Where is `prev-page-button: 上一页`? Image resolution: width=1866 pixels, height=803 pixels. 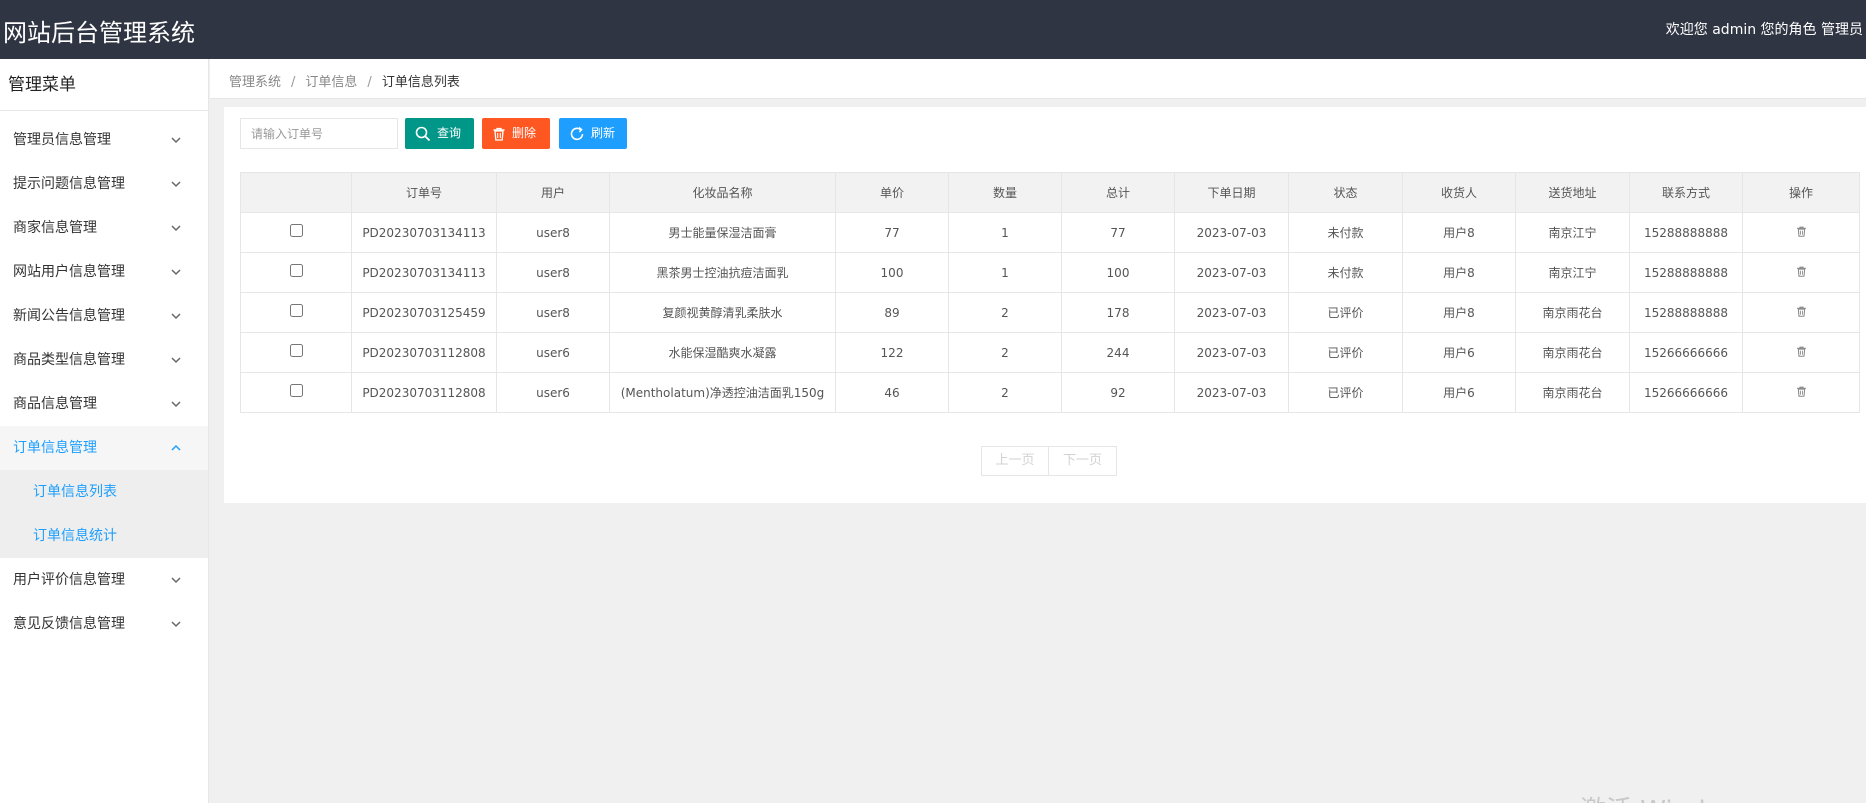
prev-page-button: 上一页 is located at coordinates (1015, 461).